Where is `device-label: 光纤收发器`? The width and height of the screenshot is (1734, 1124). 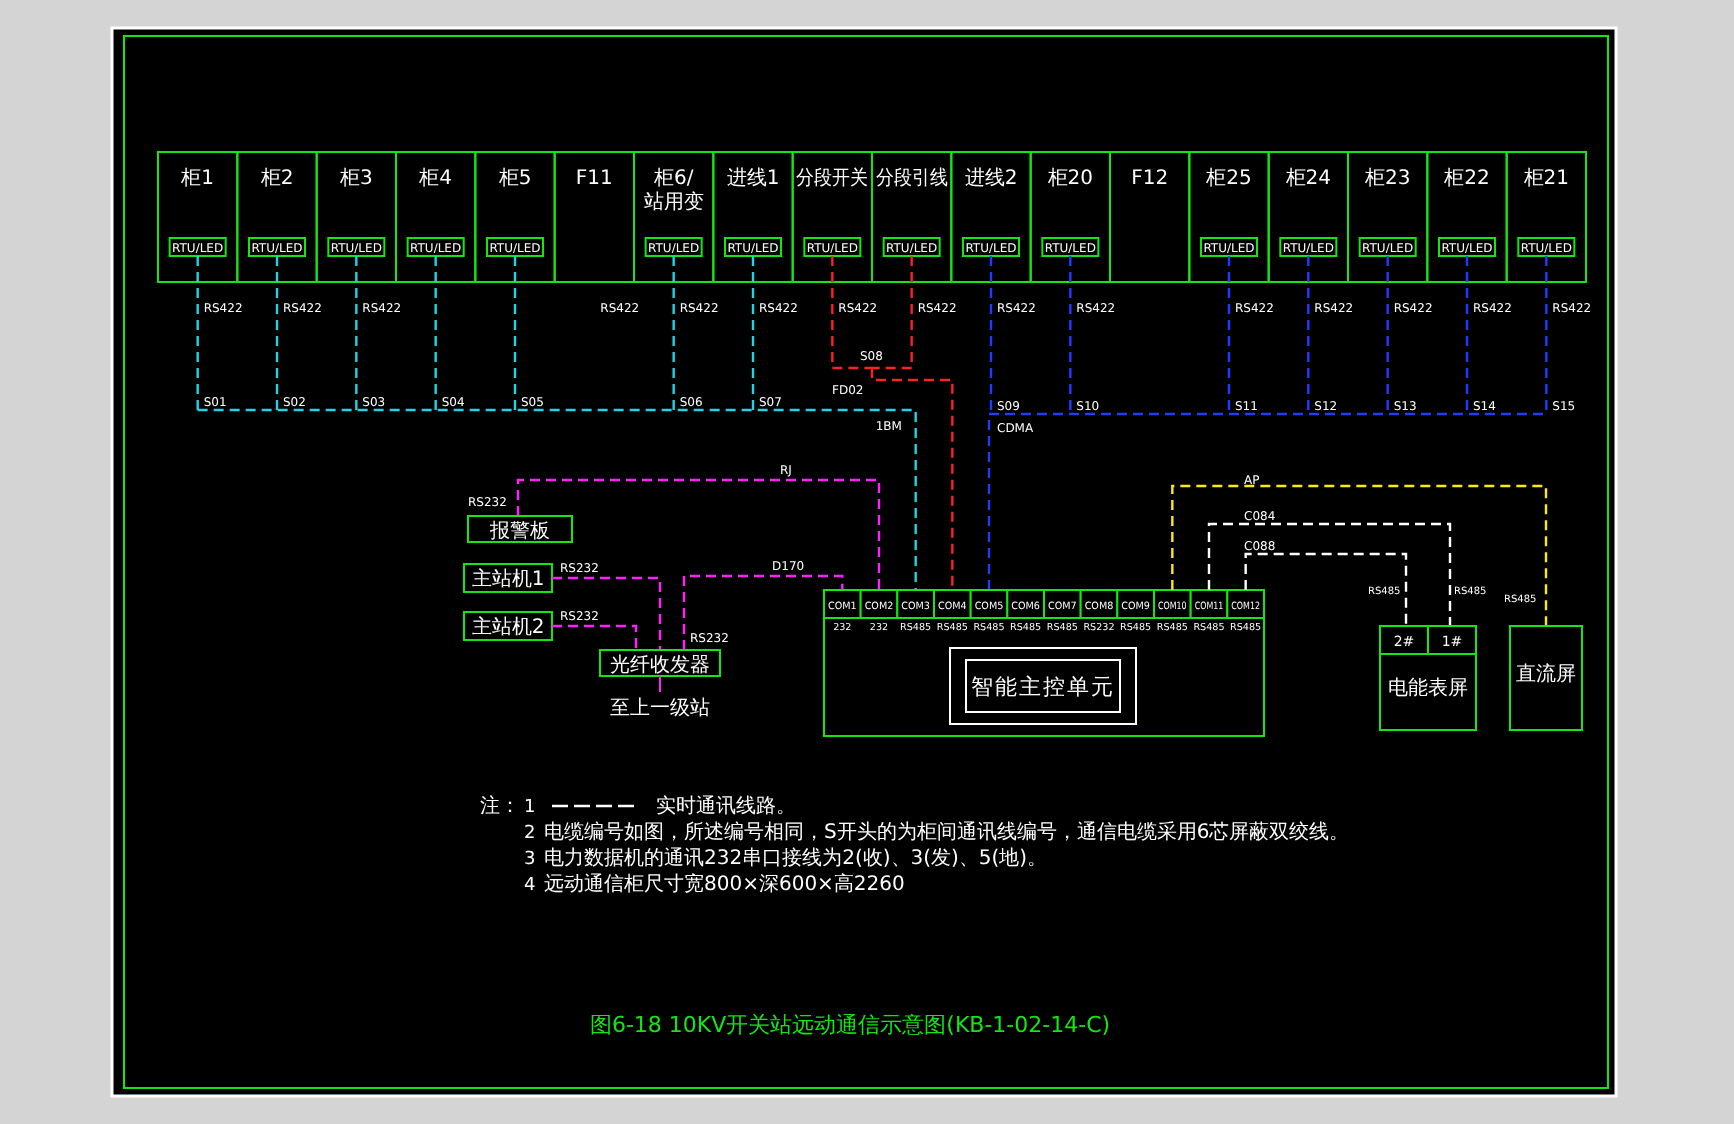 device-label: 光纤收发器 is located at coordinates (660, 666).